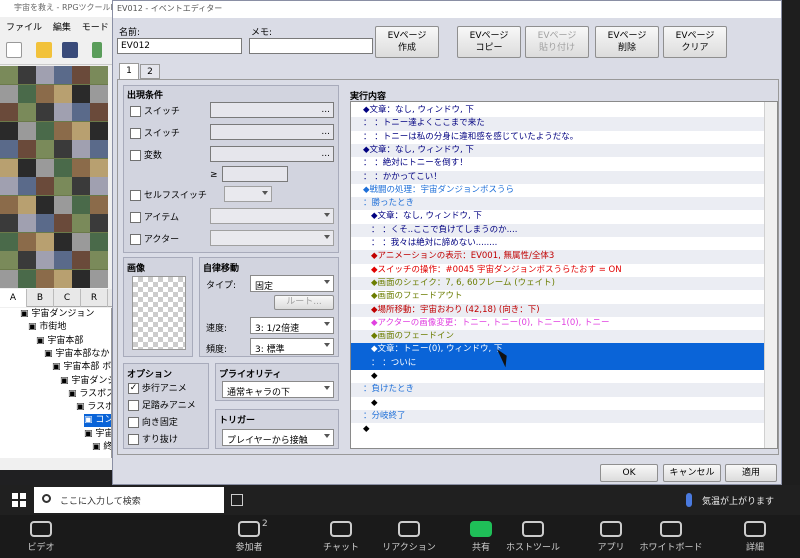 The width and height of the screenshot is (800, 558). Describe the element at coordinates (237, 500) in the screenshot. I see `task-view-icon` at that location.